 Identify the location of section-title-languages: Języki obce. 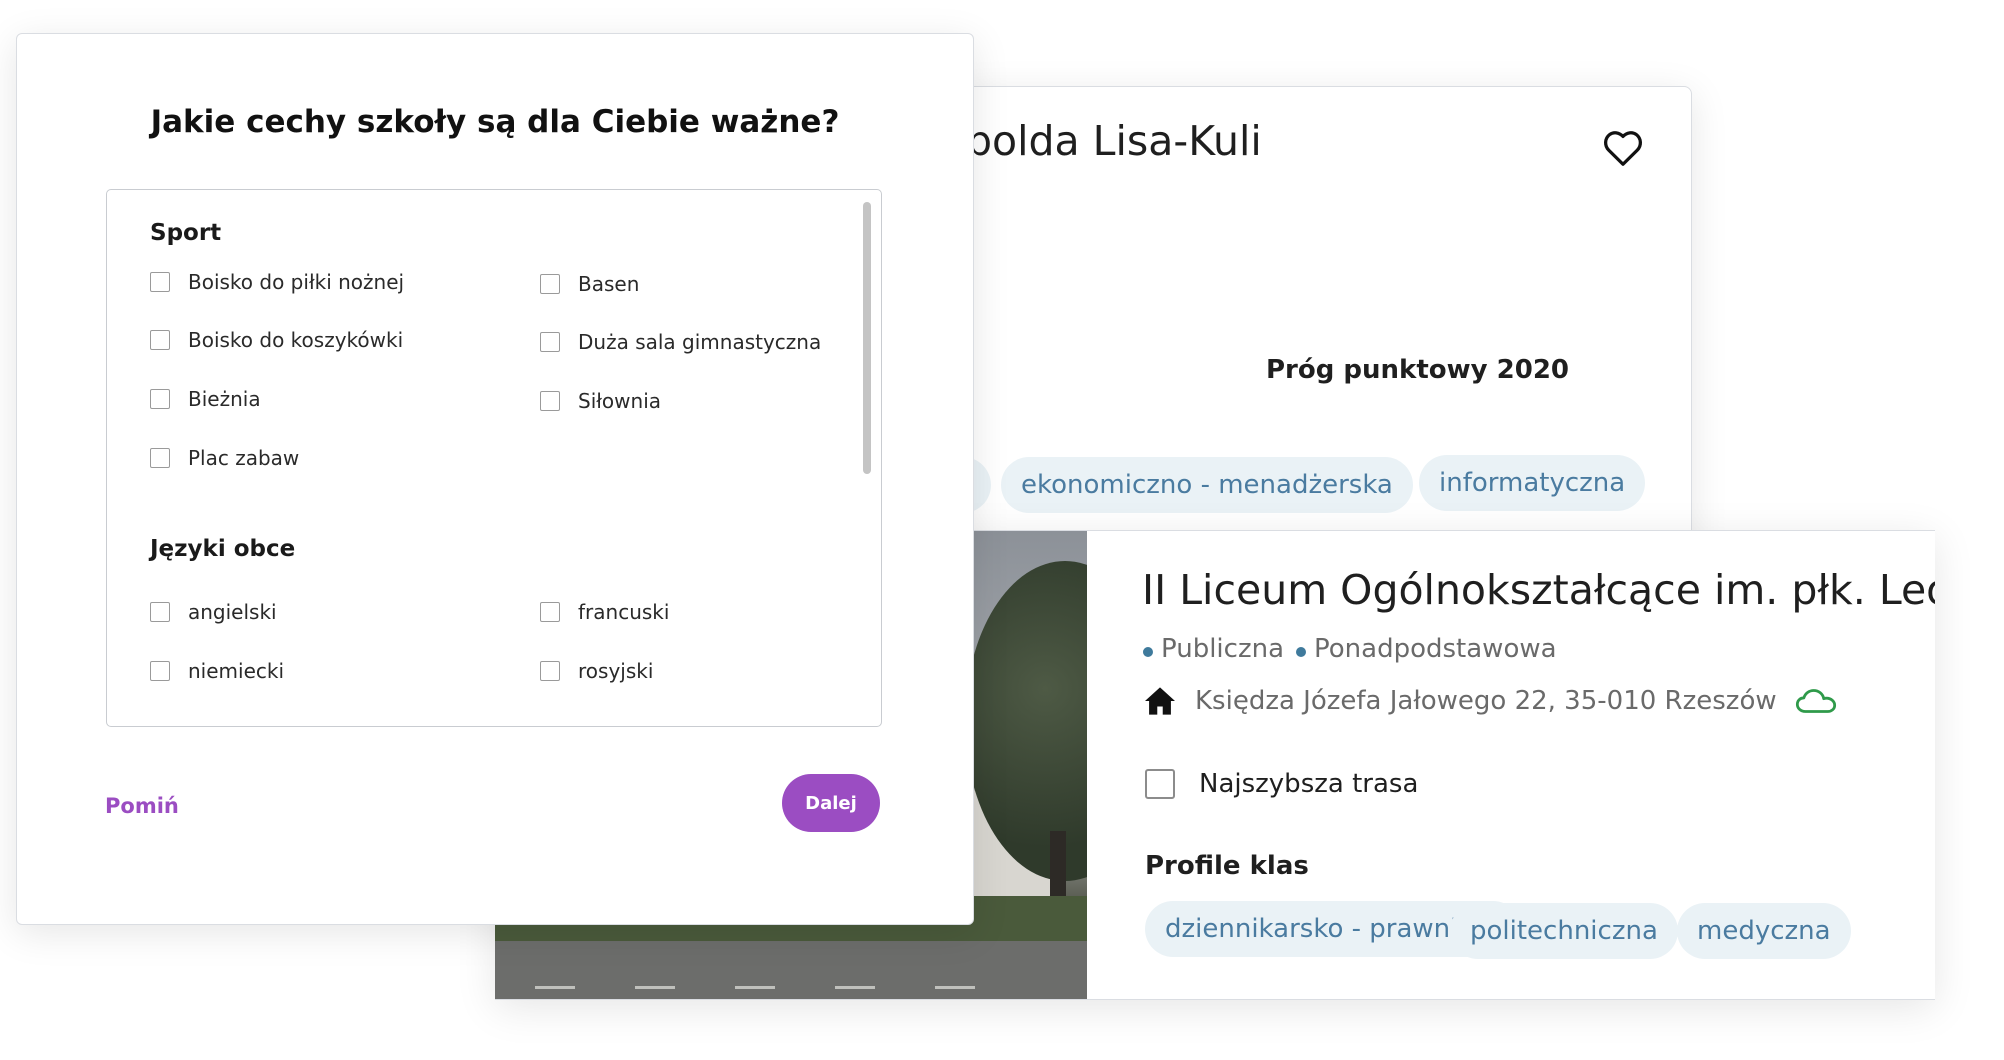
(223, 549).